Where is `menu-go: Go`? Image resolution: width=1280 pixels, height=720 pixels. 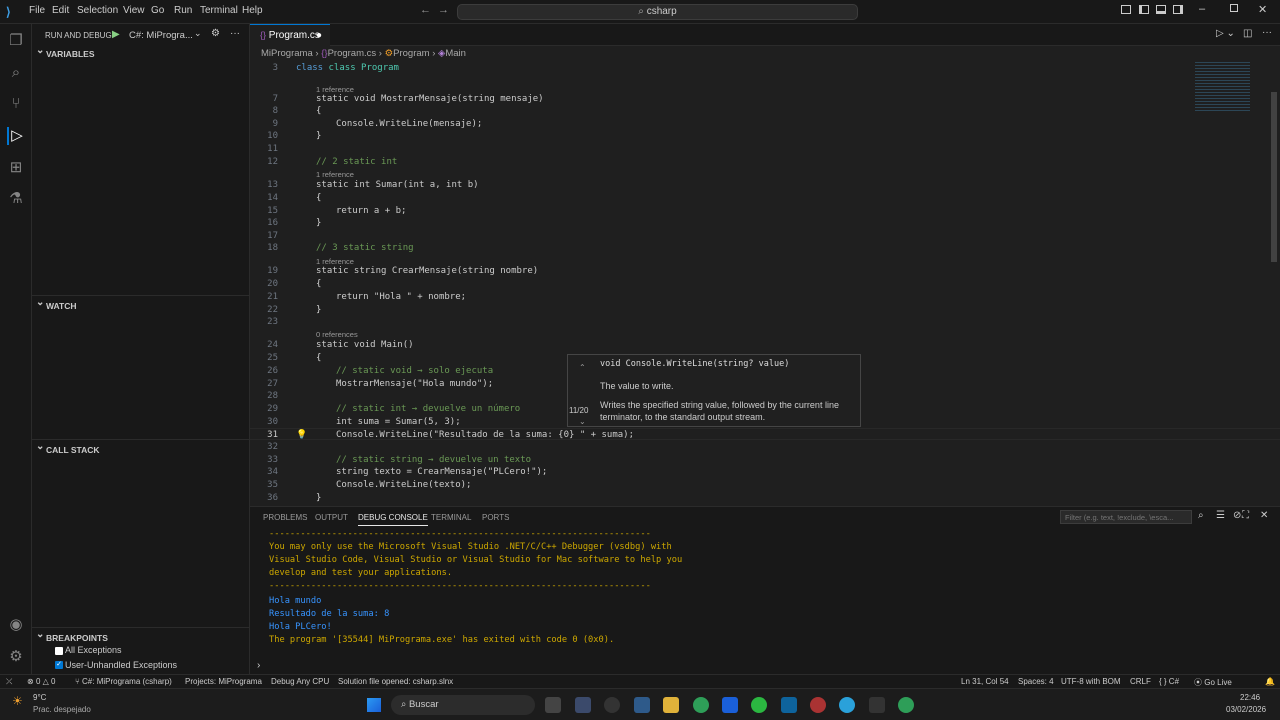
menu-go: Go is located at coordinates (157, 10).